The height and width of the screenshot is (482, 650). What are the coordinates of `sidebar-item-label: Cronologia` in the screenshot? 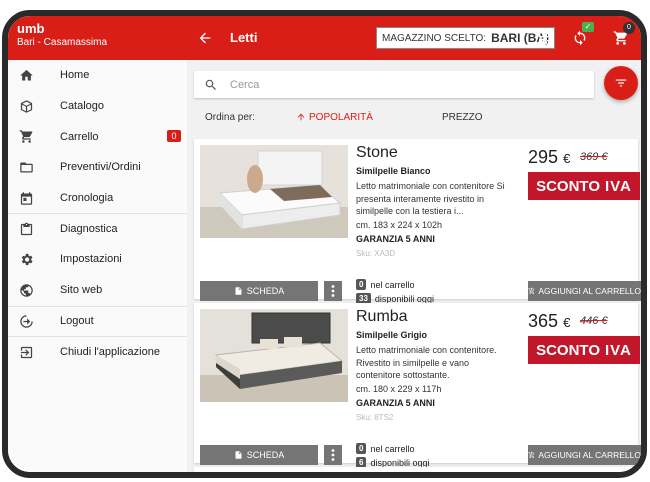 It's located at (87, 198).